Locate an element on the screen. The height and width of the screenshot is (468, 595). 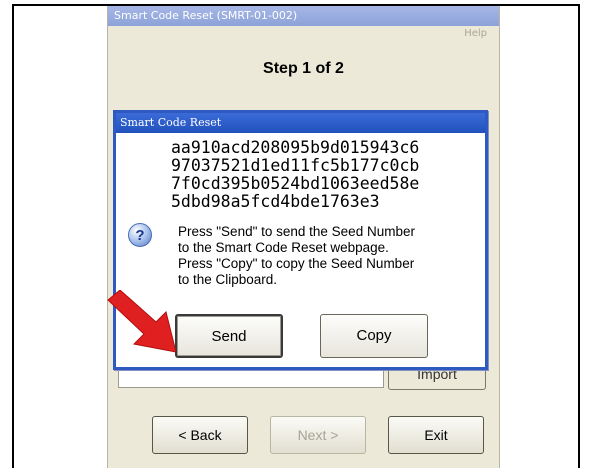
step-indicator: Step 1 of 2 is located at coordinates (303, 68).